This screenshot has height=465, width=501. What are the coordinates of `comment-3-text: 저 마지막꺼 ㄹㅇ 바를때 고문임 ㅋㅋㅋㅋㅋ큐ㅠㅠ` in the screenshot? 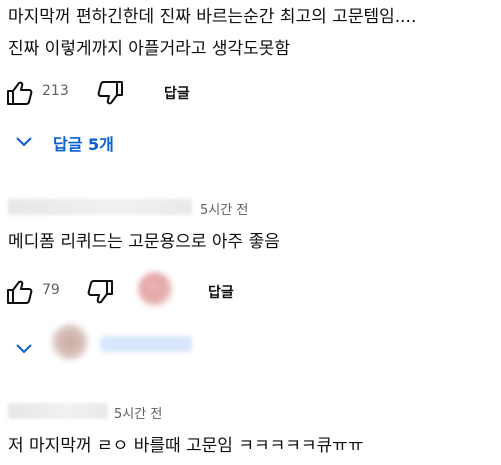 It's located at (186, 446).